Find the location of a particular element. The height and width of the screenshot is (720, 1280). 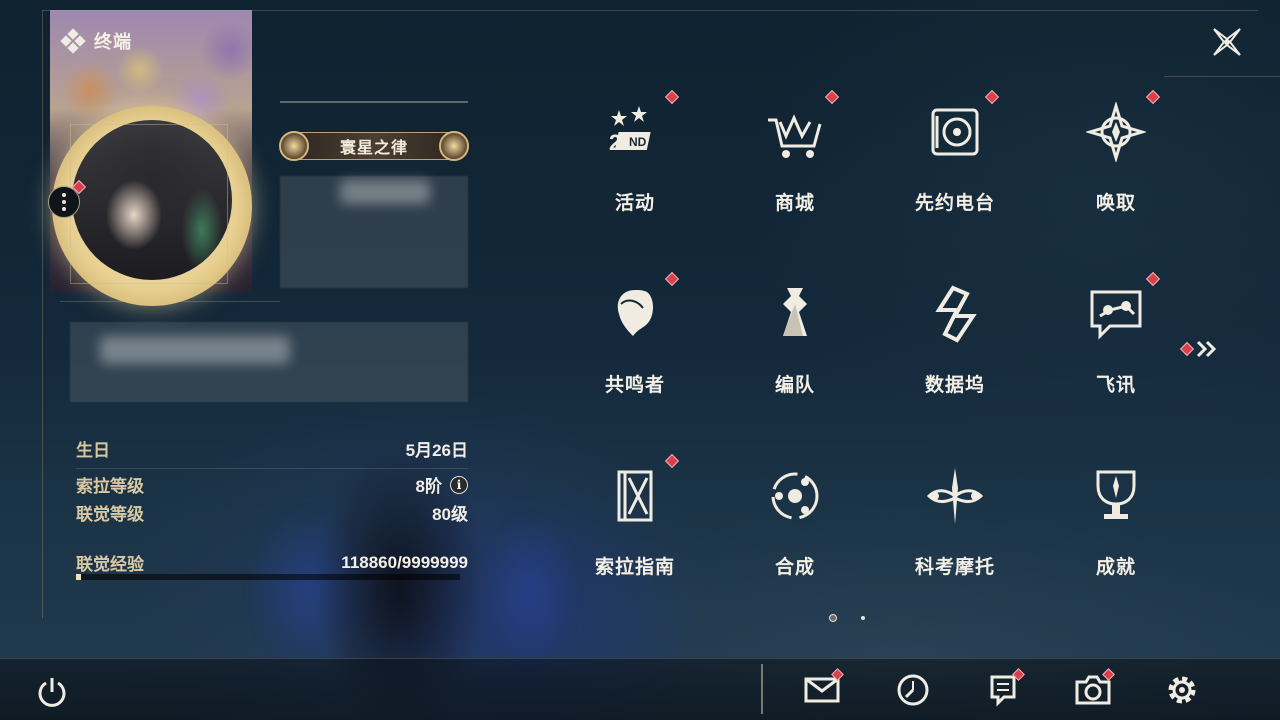

sola-level-row: 索拉等级 8阶 i is located at coordinates (272, 484).